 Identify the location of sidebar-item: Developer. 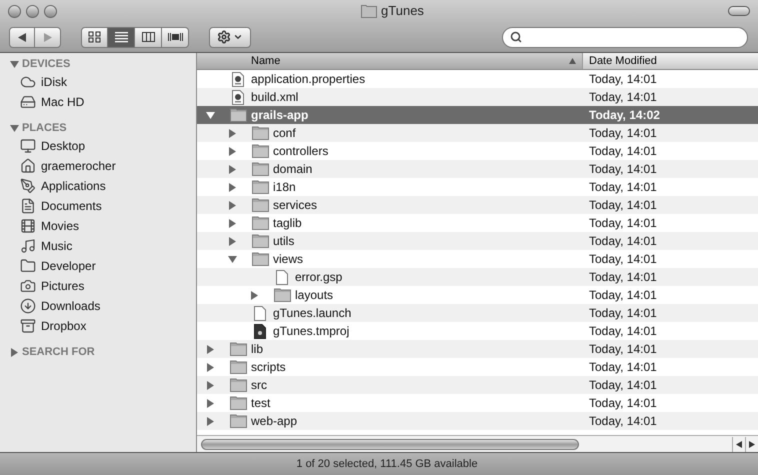
(98, 266).